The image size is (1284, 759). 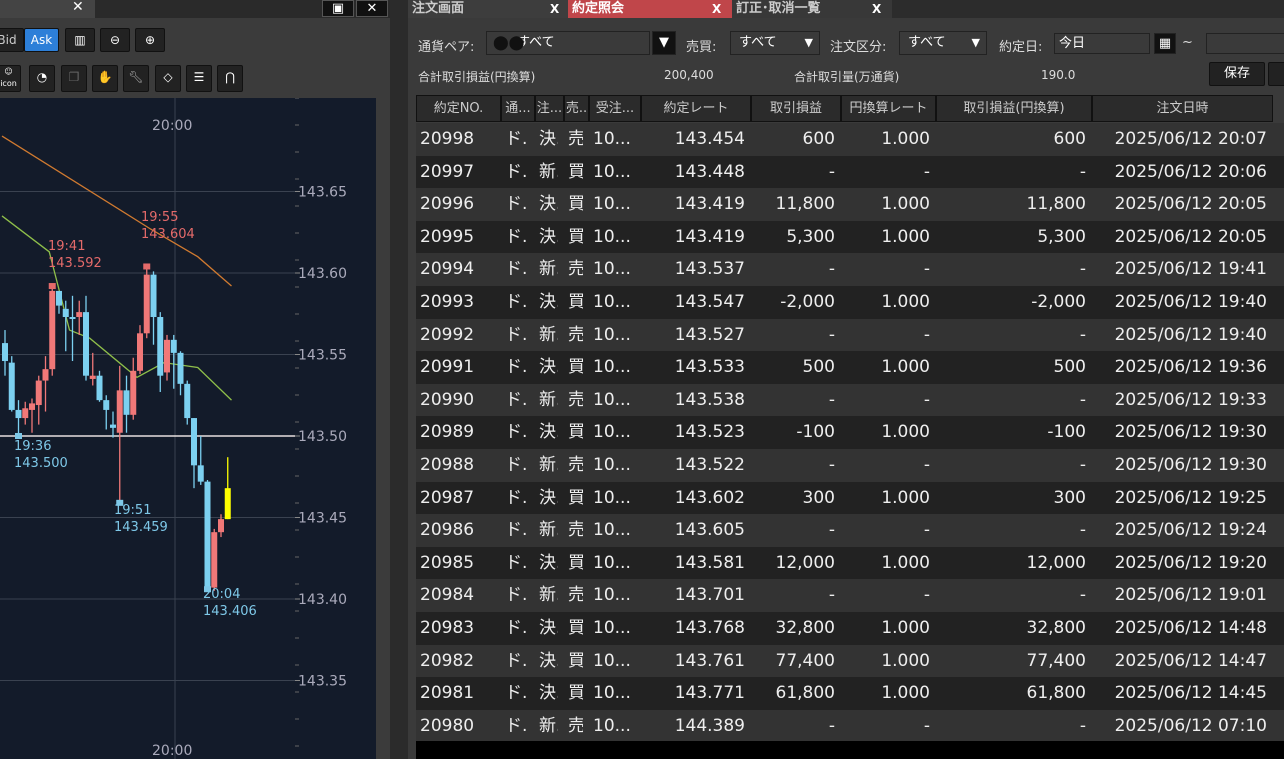 What do you see at coordinates (568, 43) in the screenshot?
I see `pair-select: ⬤⬤ すべて` at bounding box center [568, 43].